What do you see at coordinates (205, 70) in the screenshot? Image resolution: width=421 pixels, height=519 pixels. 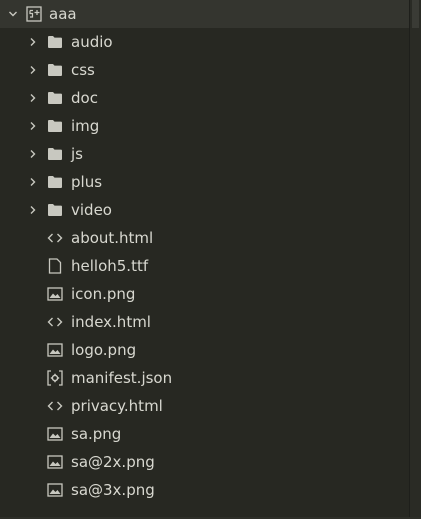 I see `tree-folder-row: css` at bounding box center [205, 70].